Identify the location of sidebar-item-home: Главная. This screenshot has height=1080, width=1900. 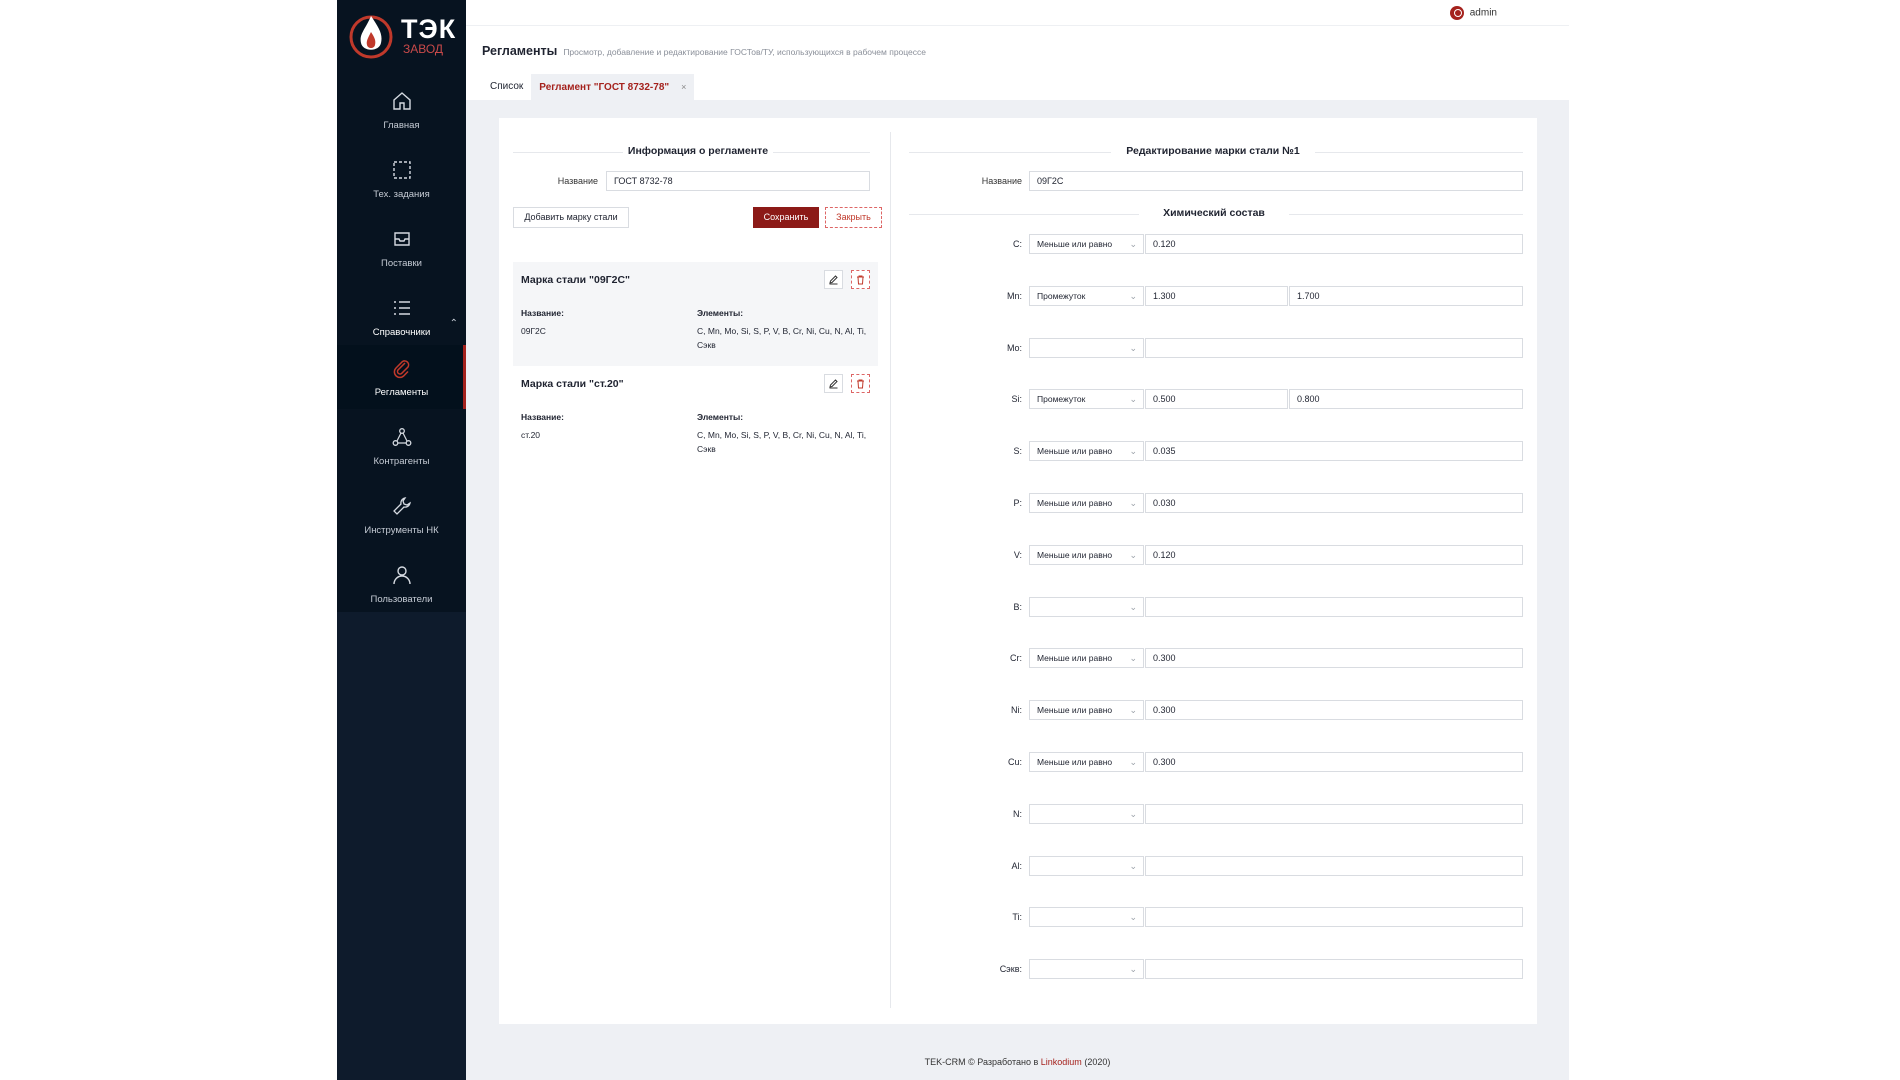
(401, 124).